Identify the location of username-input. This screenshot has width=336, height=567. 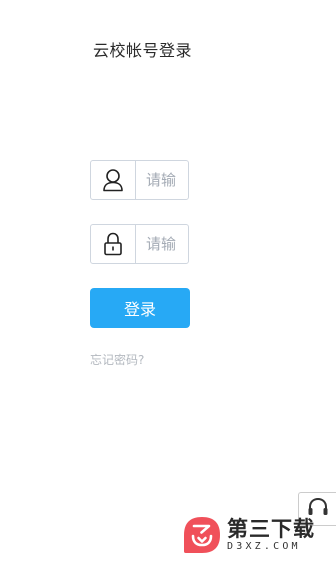
(162, 180).